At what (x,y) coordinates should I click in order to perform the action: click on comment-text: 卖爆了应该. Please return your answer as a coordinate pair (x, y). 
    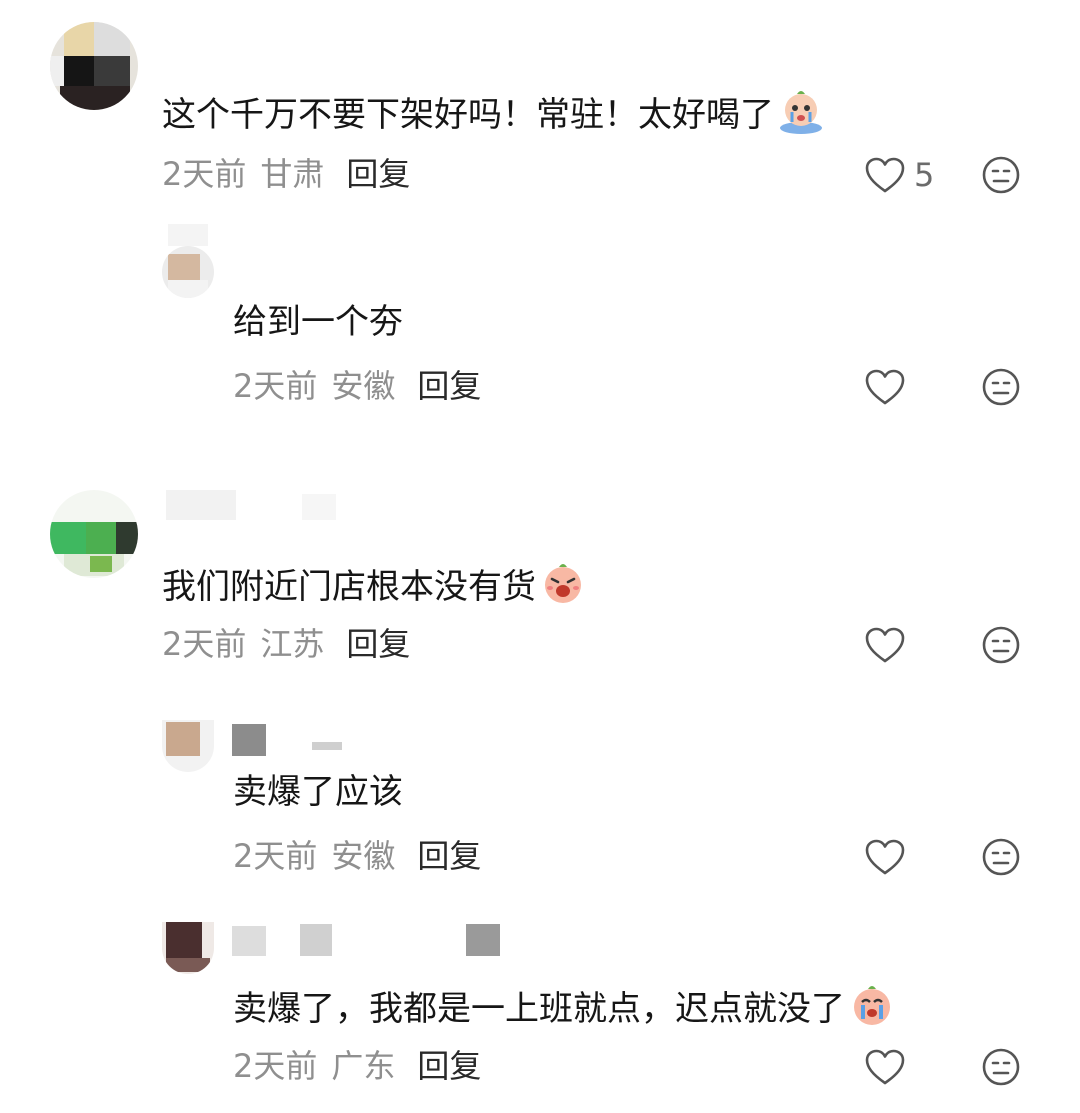
    Looking at the image, I should click on (318, 792).